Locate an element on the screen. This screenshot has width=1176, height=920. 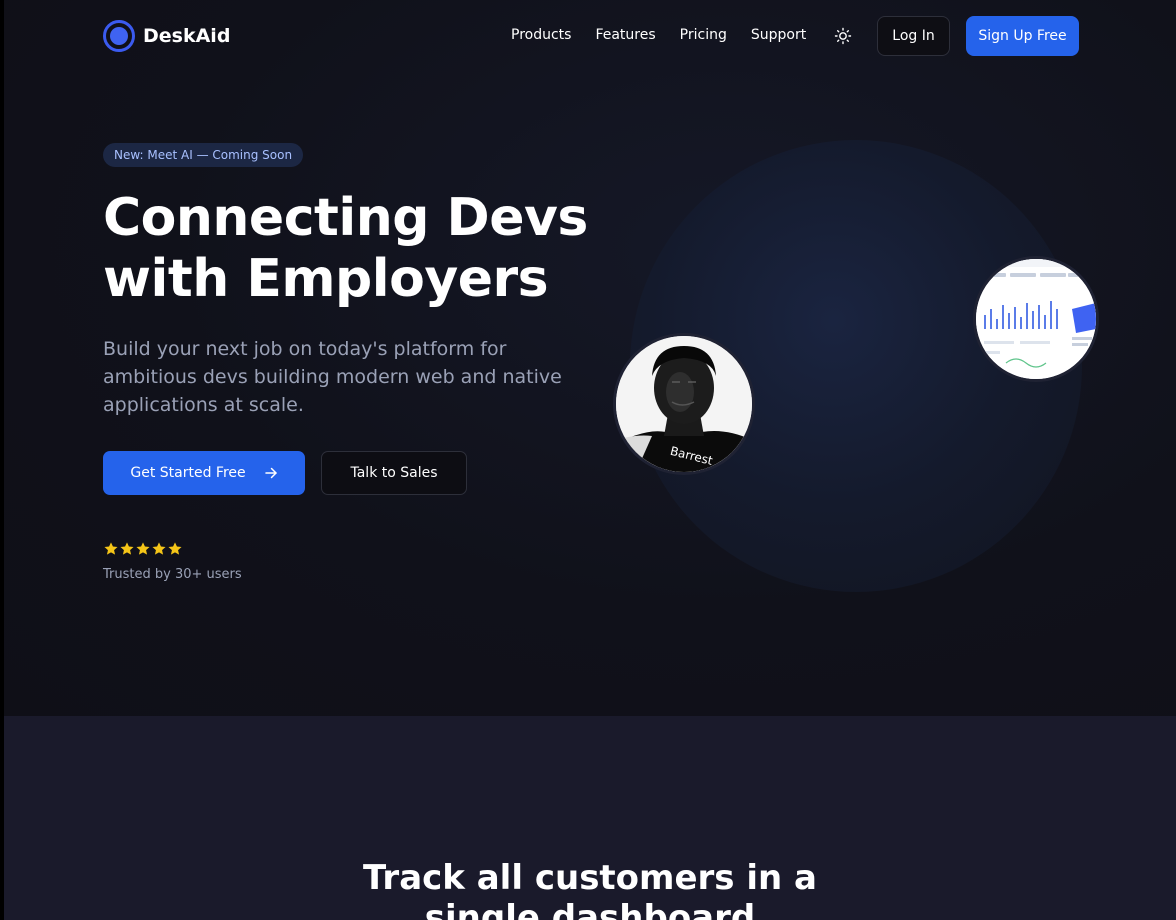
brand-logo: DeskAid is located at coordinates (166, 36).